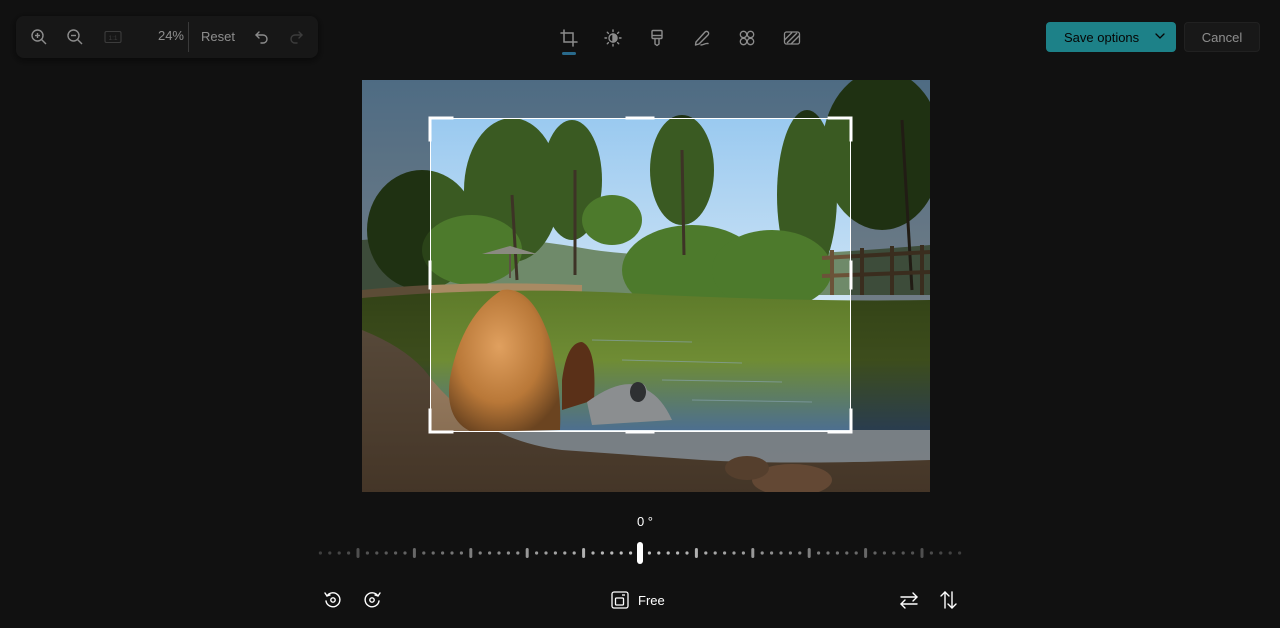  I want to click on tab-filter, so click(657, 38).